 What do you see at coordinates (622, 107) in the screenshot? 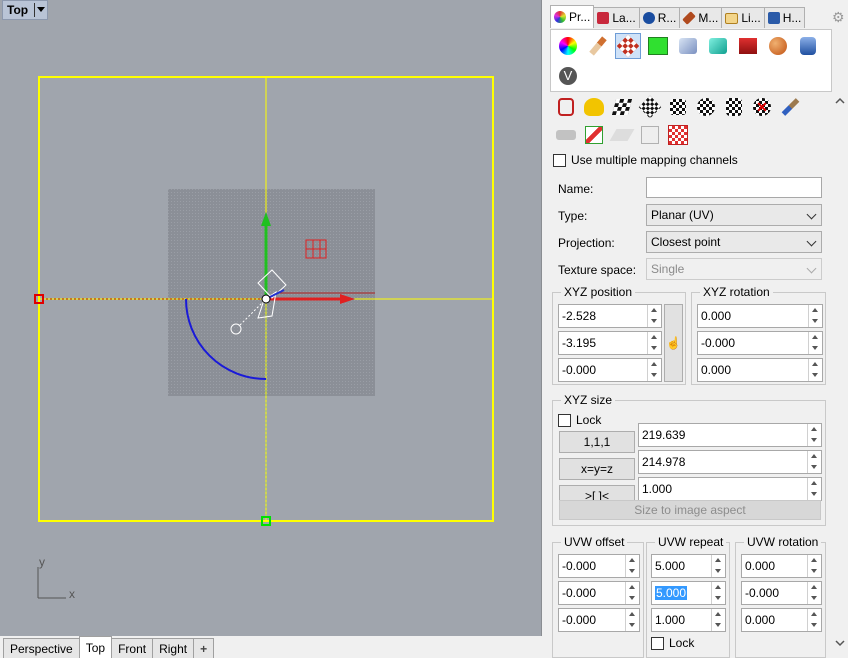
I see `planar-map-icon` at bounding box center [622, 107].